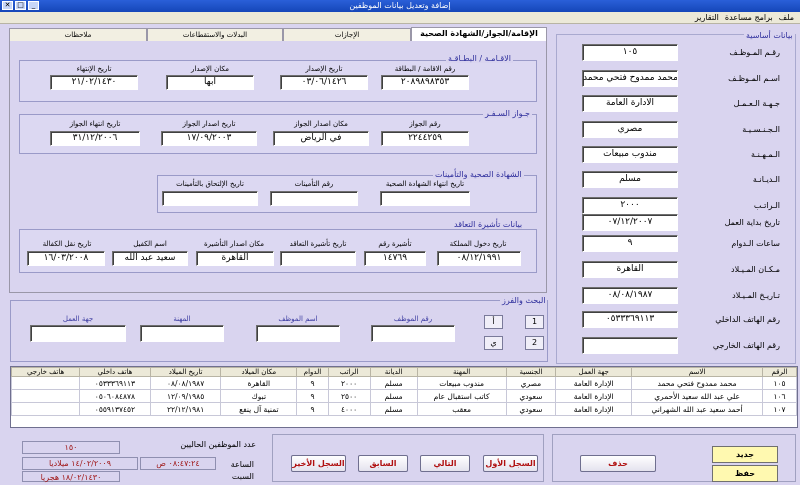  What do you see at coordinates (425, 198) in the screenshot?
I see `health-expiry-field` at bounding box center [425, 198].